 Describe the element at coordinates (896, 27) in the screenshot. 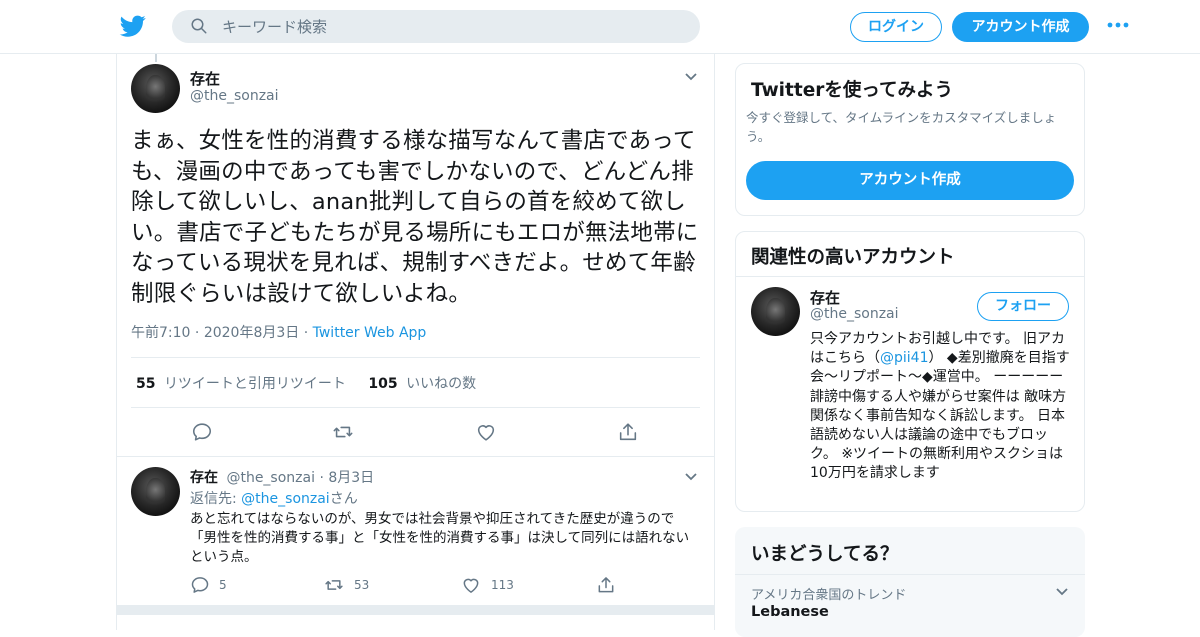

I see `login-button: ログイン` at that location.